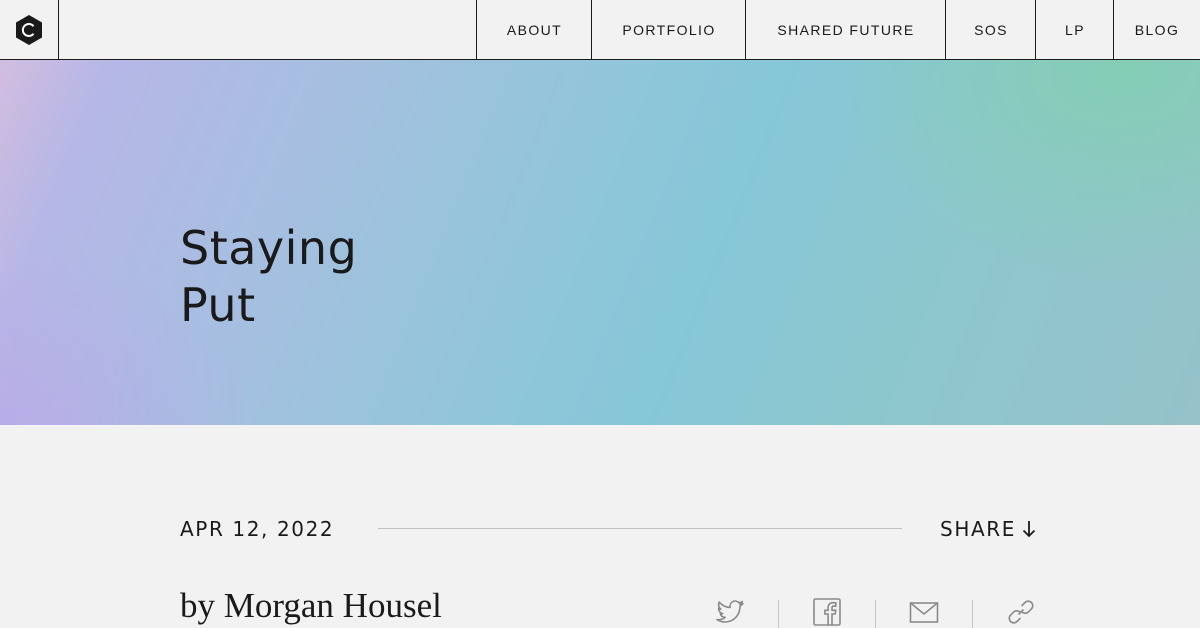 Image resolution: width=1200 pixels, height=628 pixels. I want to click on copy-link-button, so click(1021, 612).